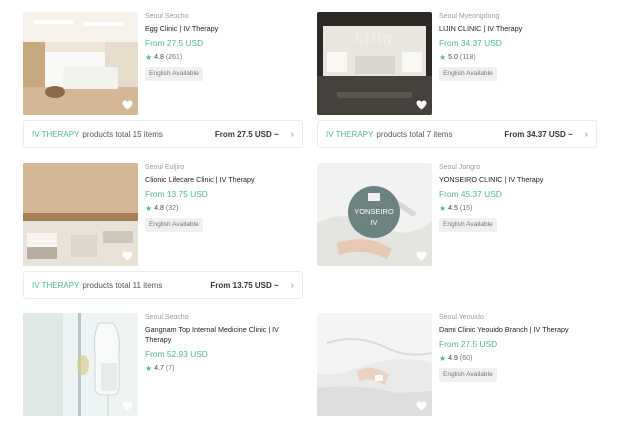 This screenshot has width=620, height=426. I want to click on listing-rating: ★ 4.7 (7), so click(220, 368).